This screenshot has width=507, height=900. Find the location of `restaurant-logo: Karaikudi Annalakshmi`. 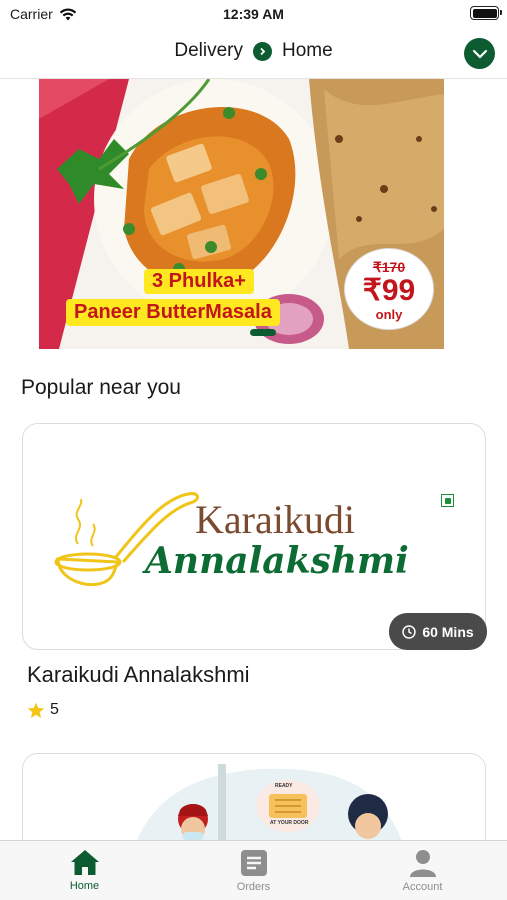

restaurant-logo: Karaikudi Annalakshmi is located at coordinates (258, 539).